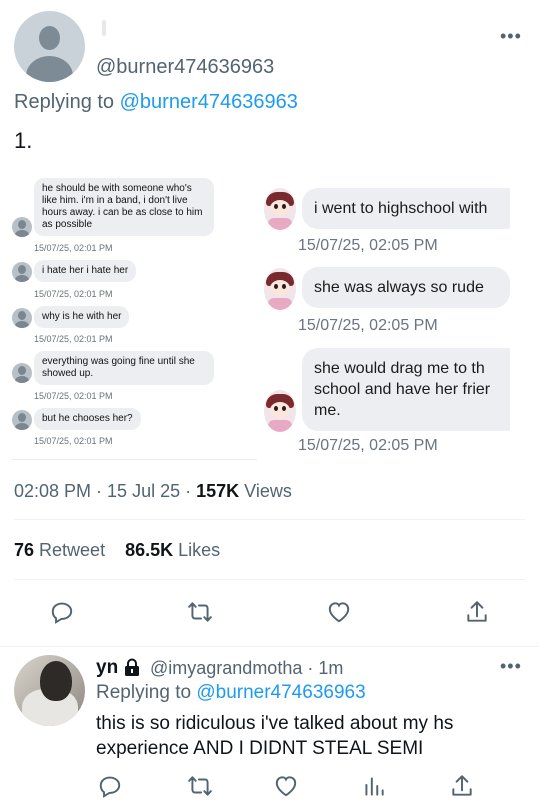  Describe the element at coordinates (82, 317) in the screenshot. I see `chat-bubble: why is he with her` at that location.